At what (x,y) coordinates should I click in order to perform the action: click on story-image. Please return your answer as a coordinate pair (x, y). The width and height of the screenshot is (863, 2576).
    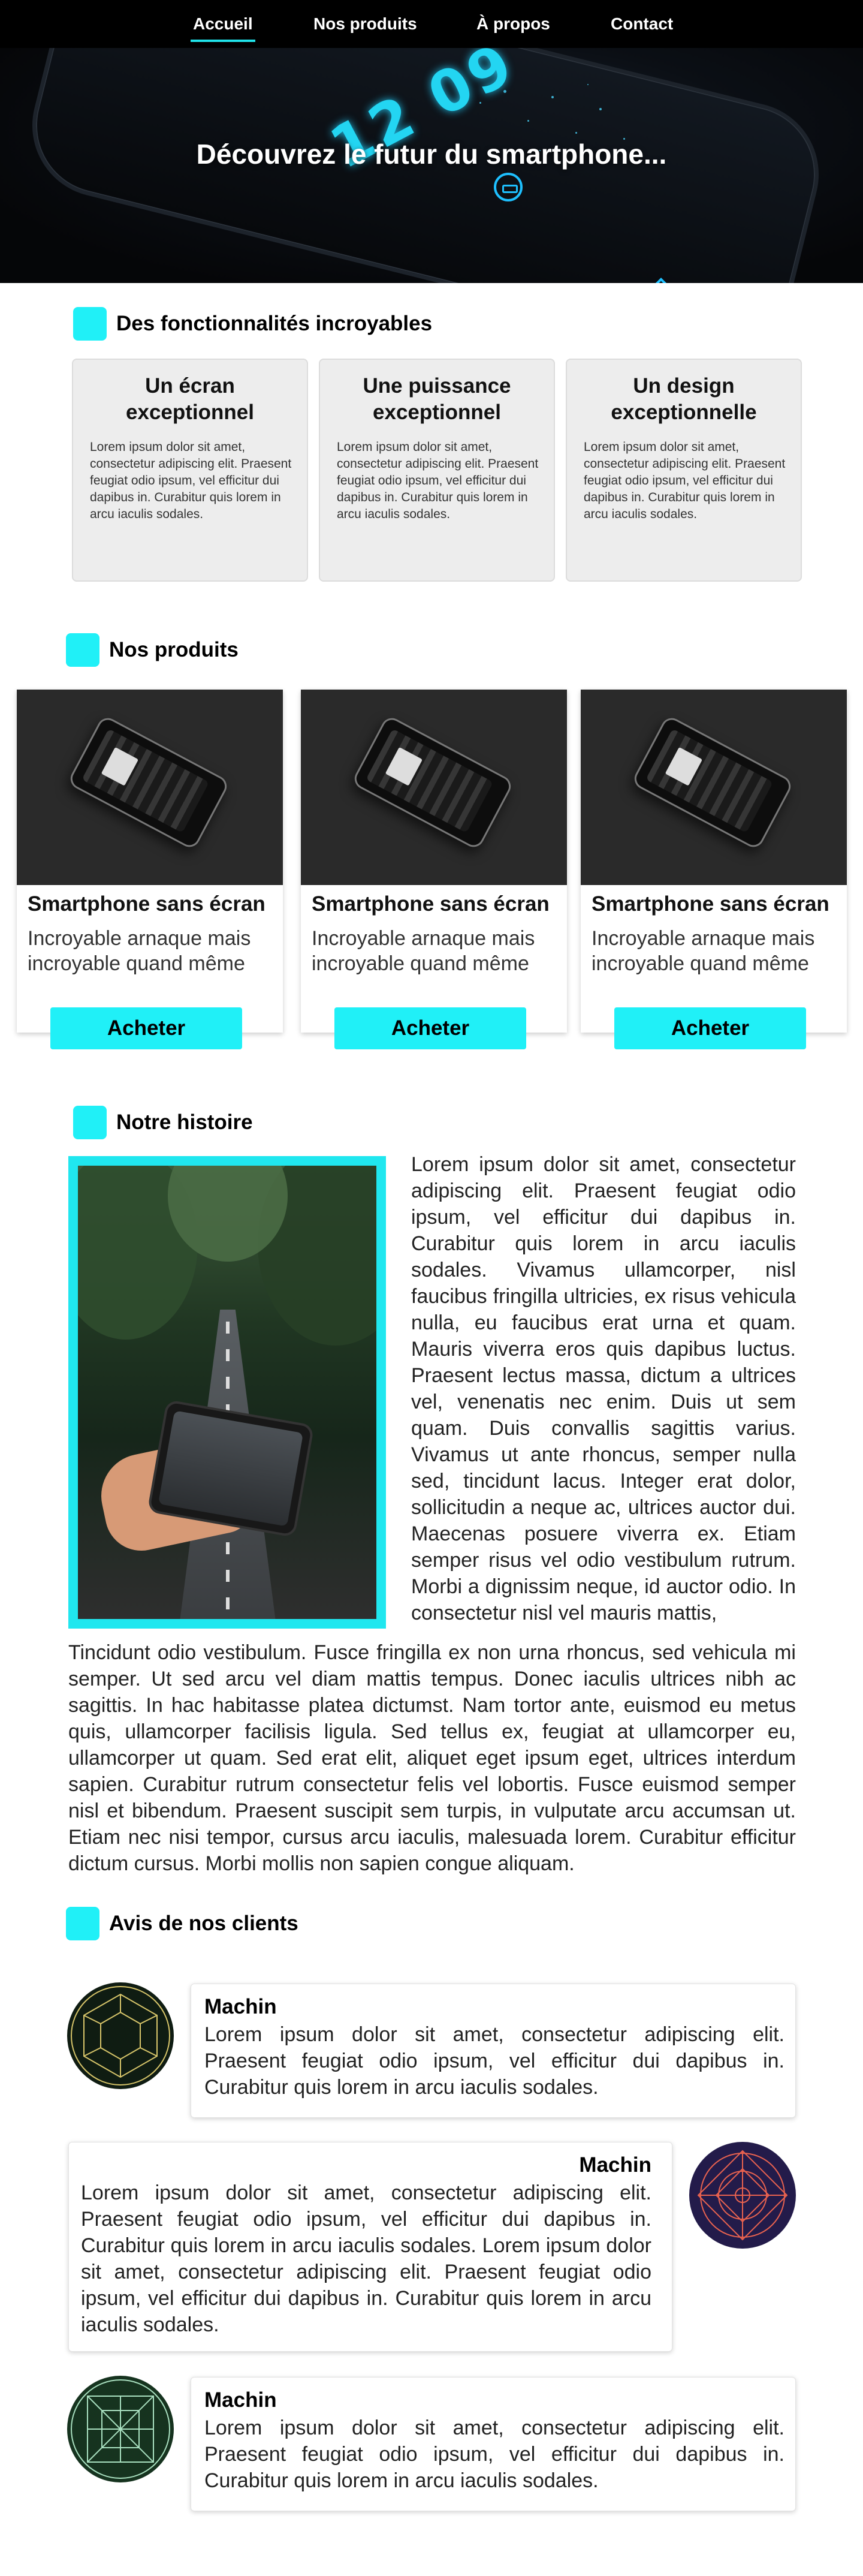
    Looking at the image, I should click on (227, 1392).